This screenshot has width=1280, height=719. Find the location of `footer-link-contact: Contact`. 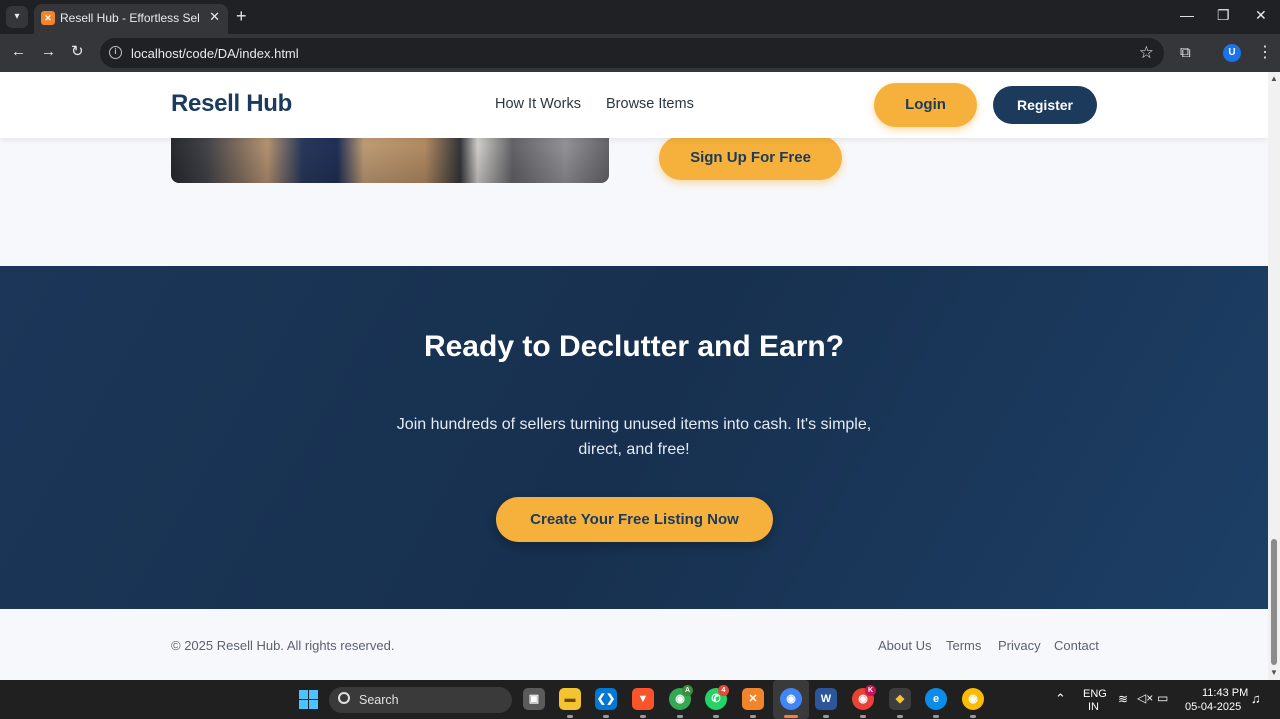

footer-link-contact: Contact is located at coordinates (1076, 645).